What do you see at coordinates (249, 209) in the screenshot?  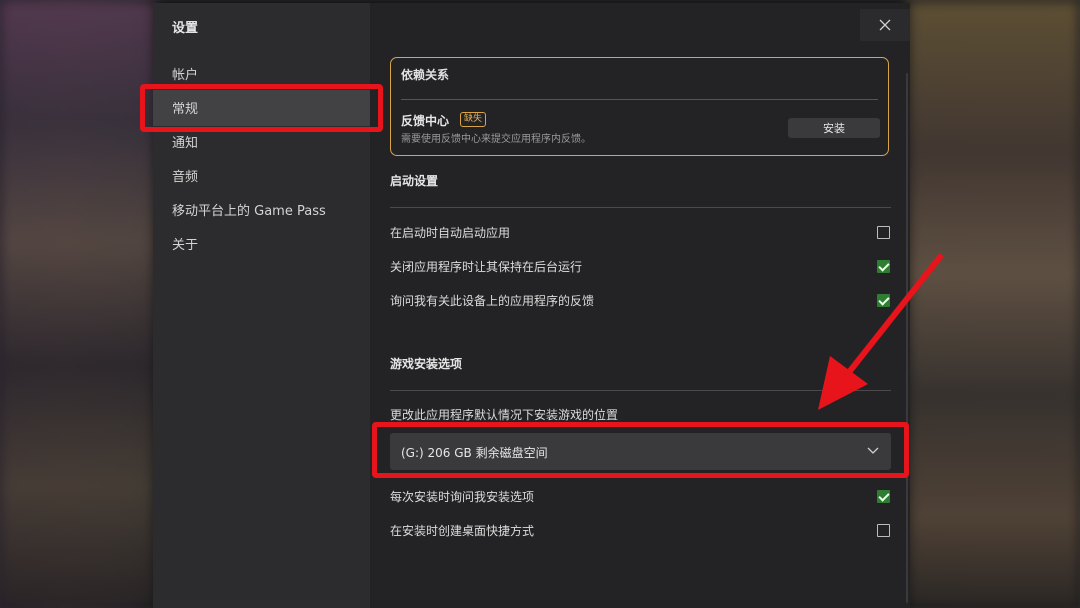 I see `sidebar-item-game-pass-mobile: 移动平台上的 Game Pass` at bounding box center [249, 209].